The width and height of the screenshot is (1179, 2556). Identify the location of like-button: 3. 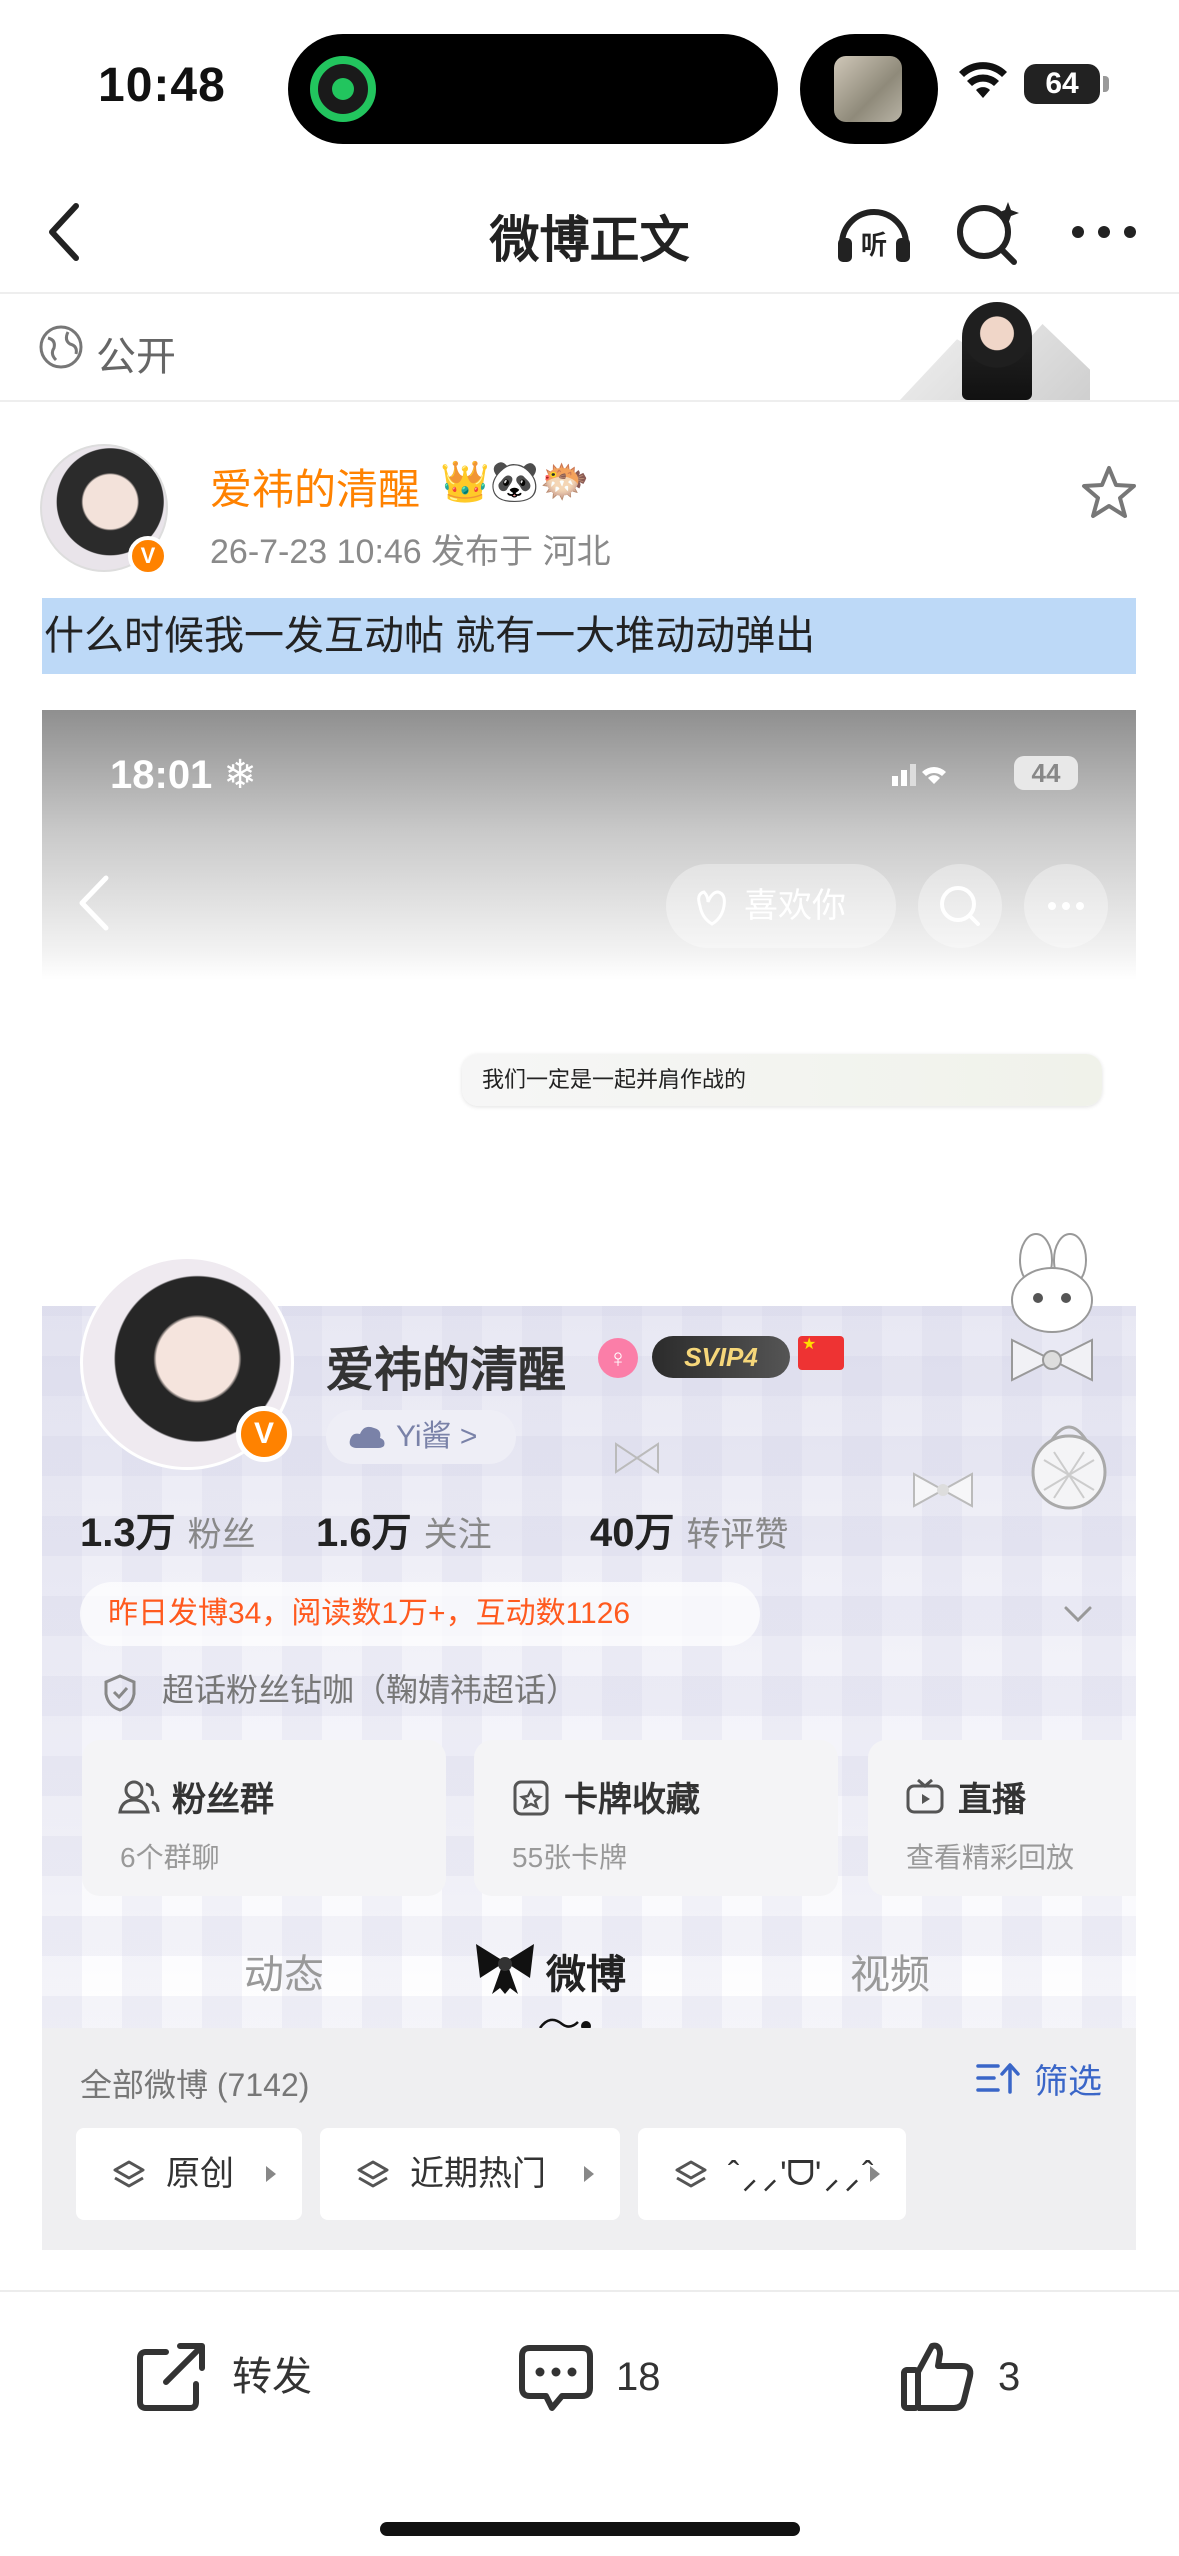
(959, 2377).